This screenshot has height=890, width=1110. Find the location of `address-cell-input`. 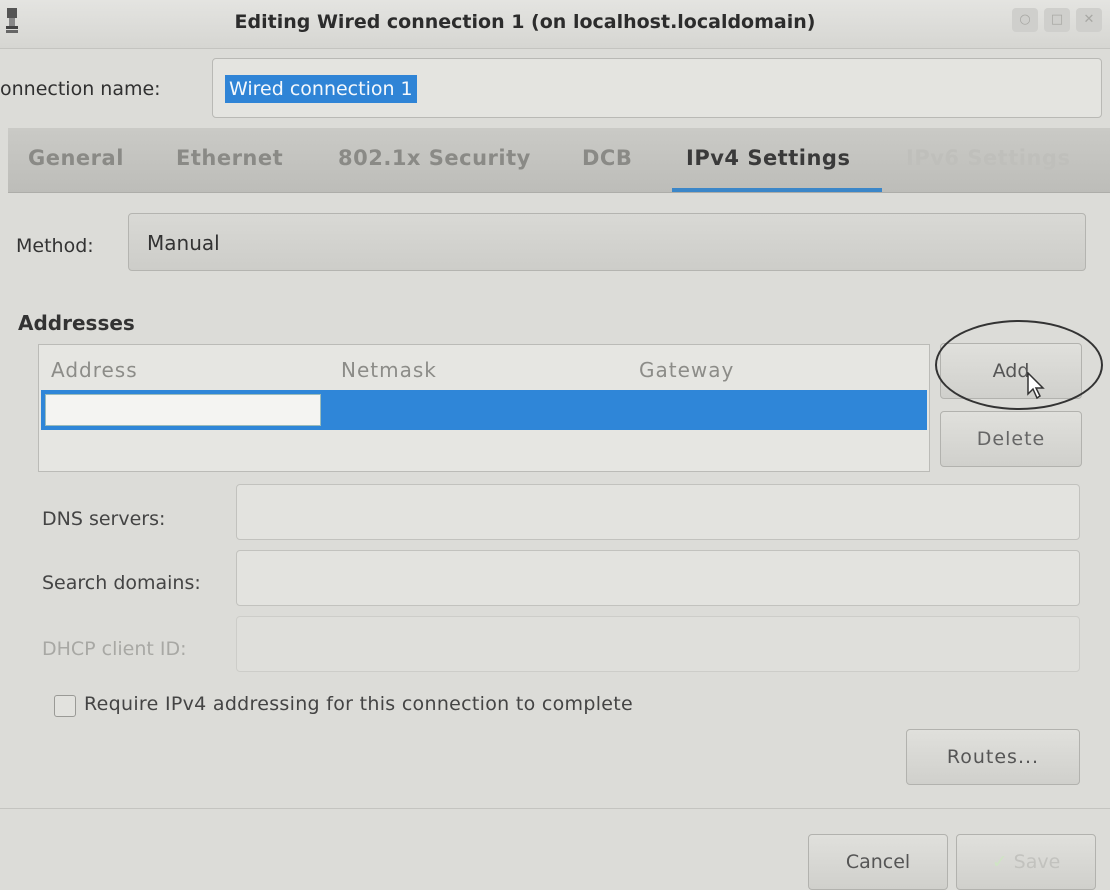

address-cell-input is located at coordinates (183, 410).